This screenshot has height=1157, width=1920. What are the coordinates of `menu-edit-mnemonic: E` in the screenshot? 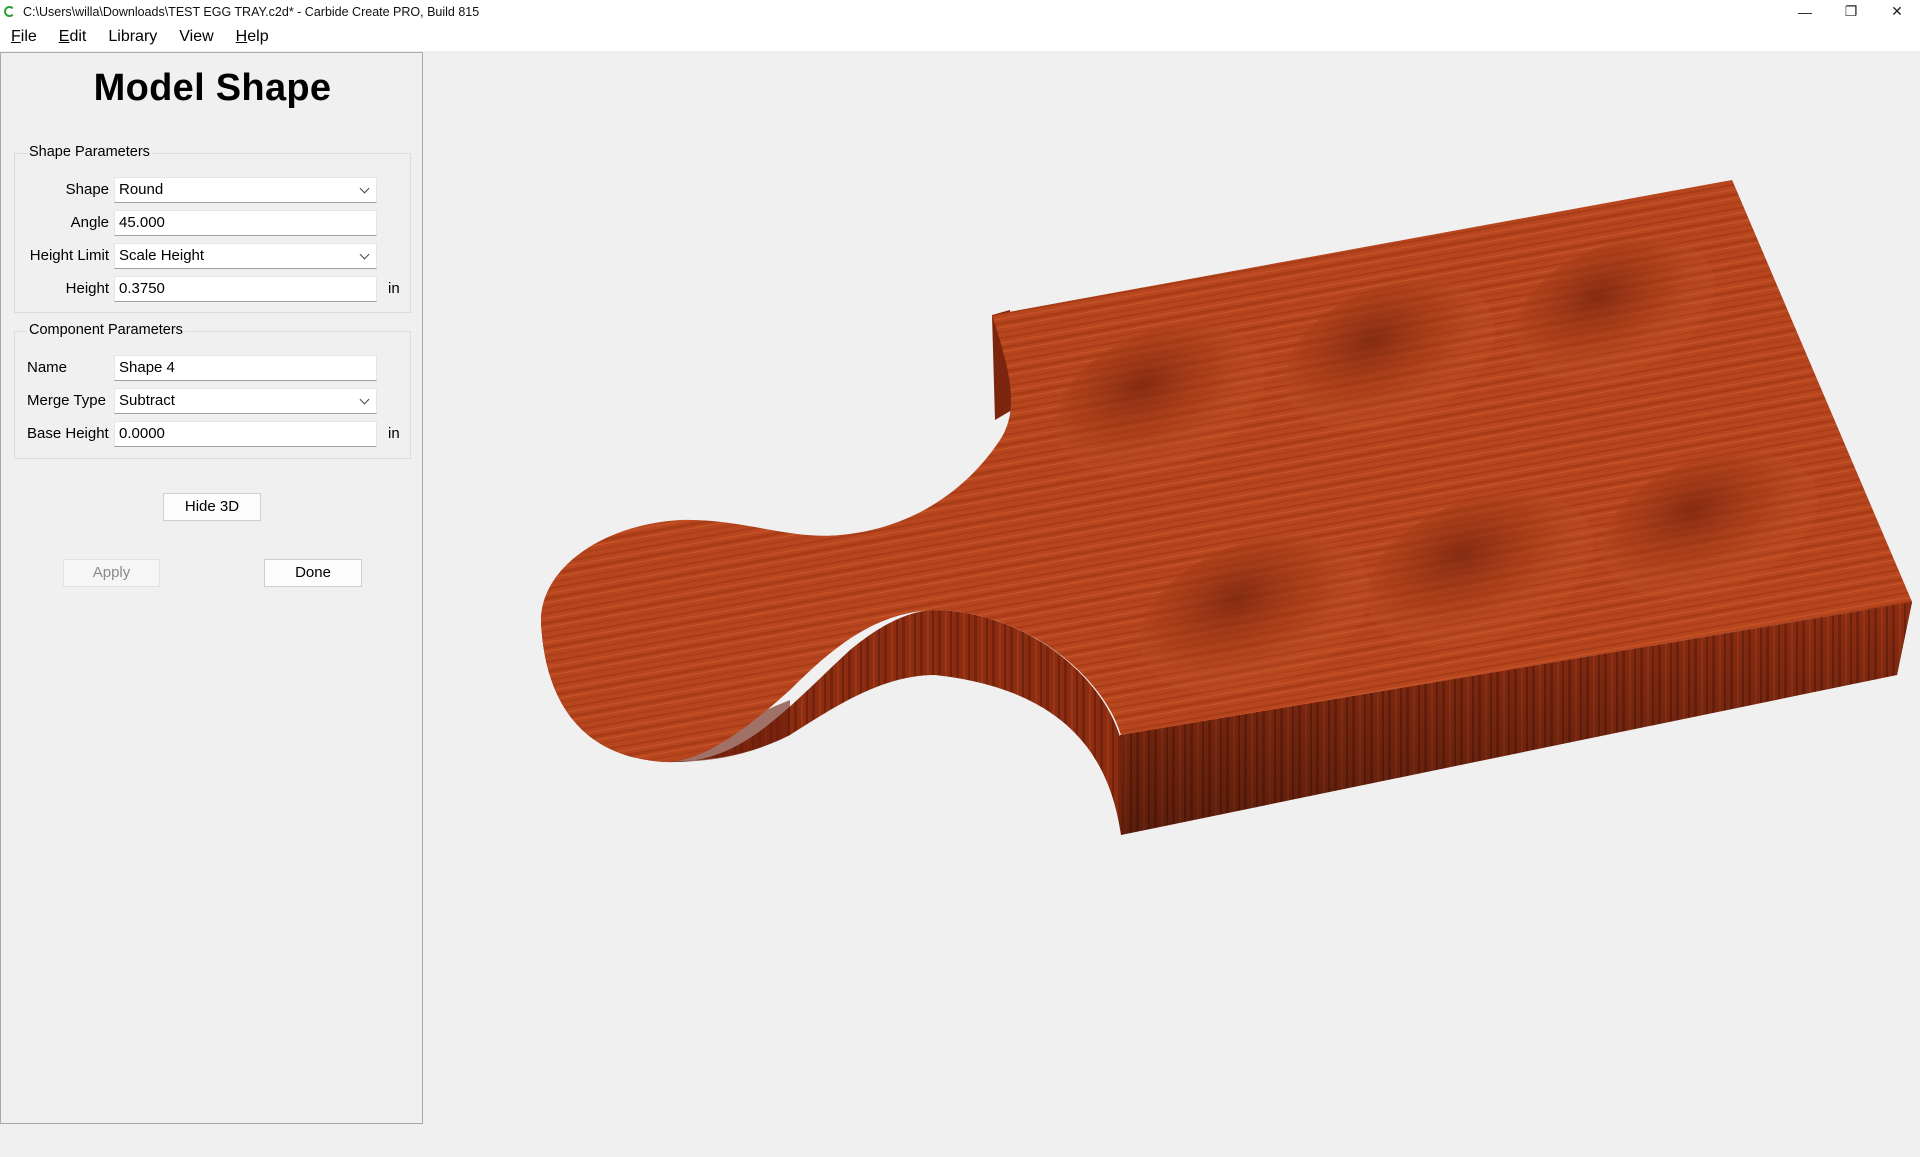 It's located at (64, 36).